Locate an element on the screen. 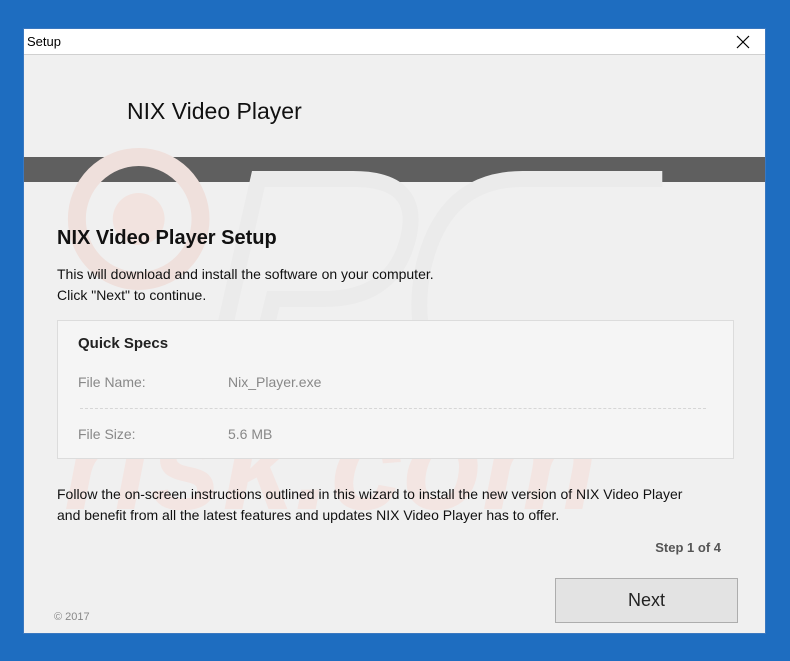 Image resolution: width=790 pixels, height=661 pixels. next-button: Next is located at coordinates (646, 600).